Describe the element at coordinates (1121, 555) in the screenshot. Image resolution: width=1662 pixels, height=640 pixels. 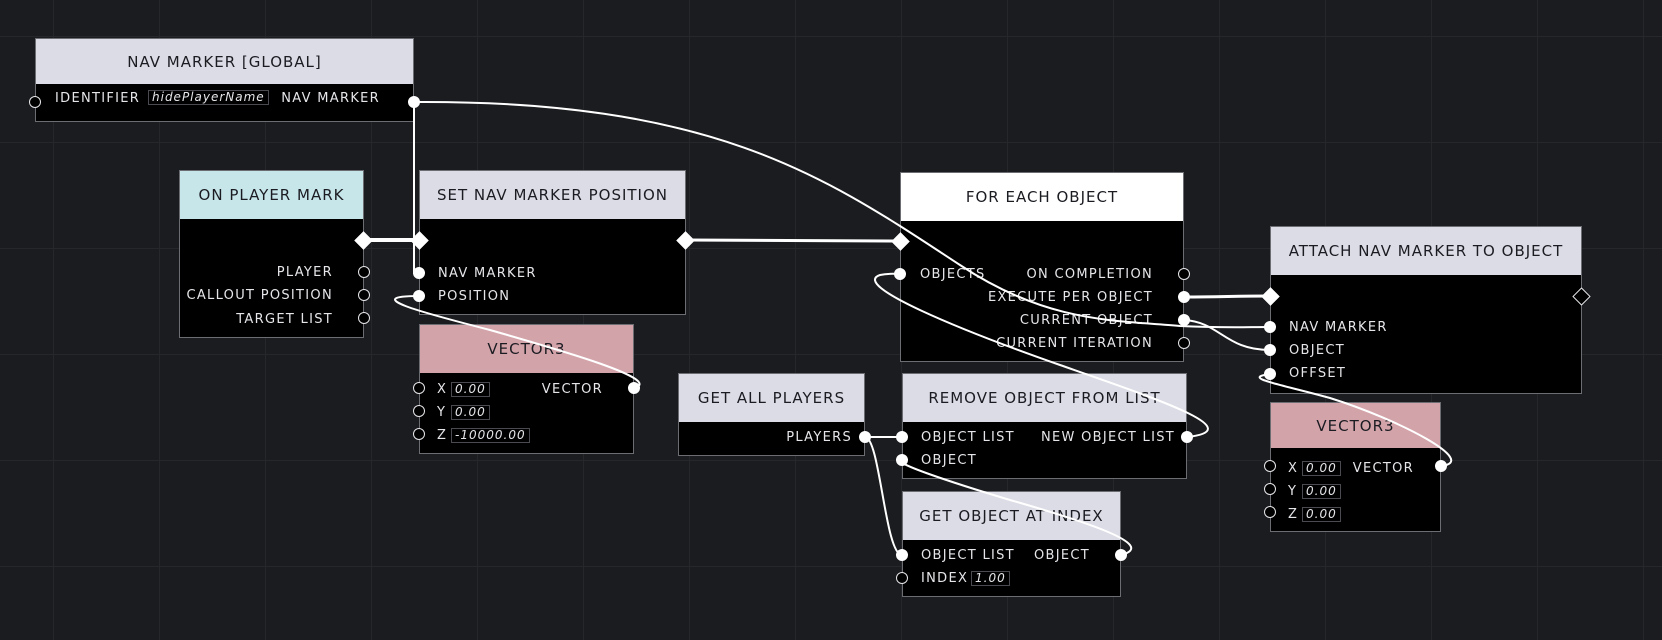
I see `object-output-pin` at that location.